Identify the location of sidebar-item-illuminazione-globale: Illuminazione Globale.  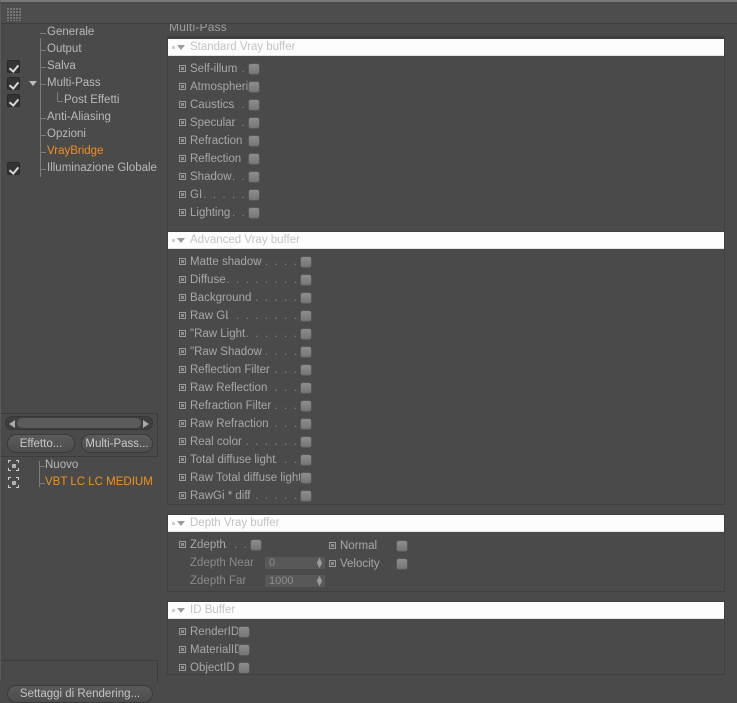
(79, 168).